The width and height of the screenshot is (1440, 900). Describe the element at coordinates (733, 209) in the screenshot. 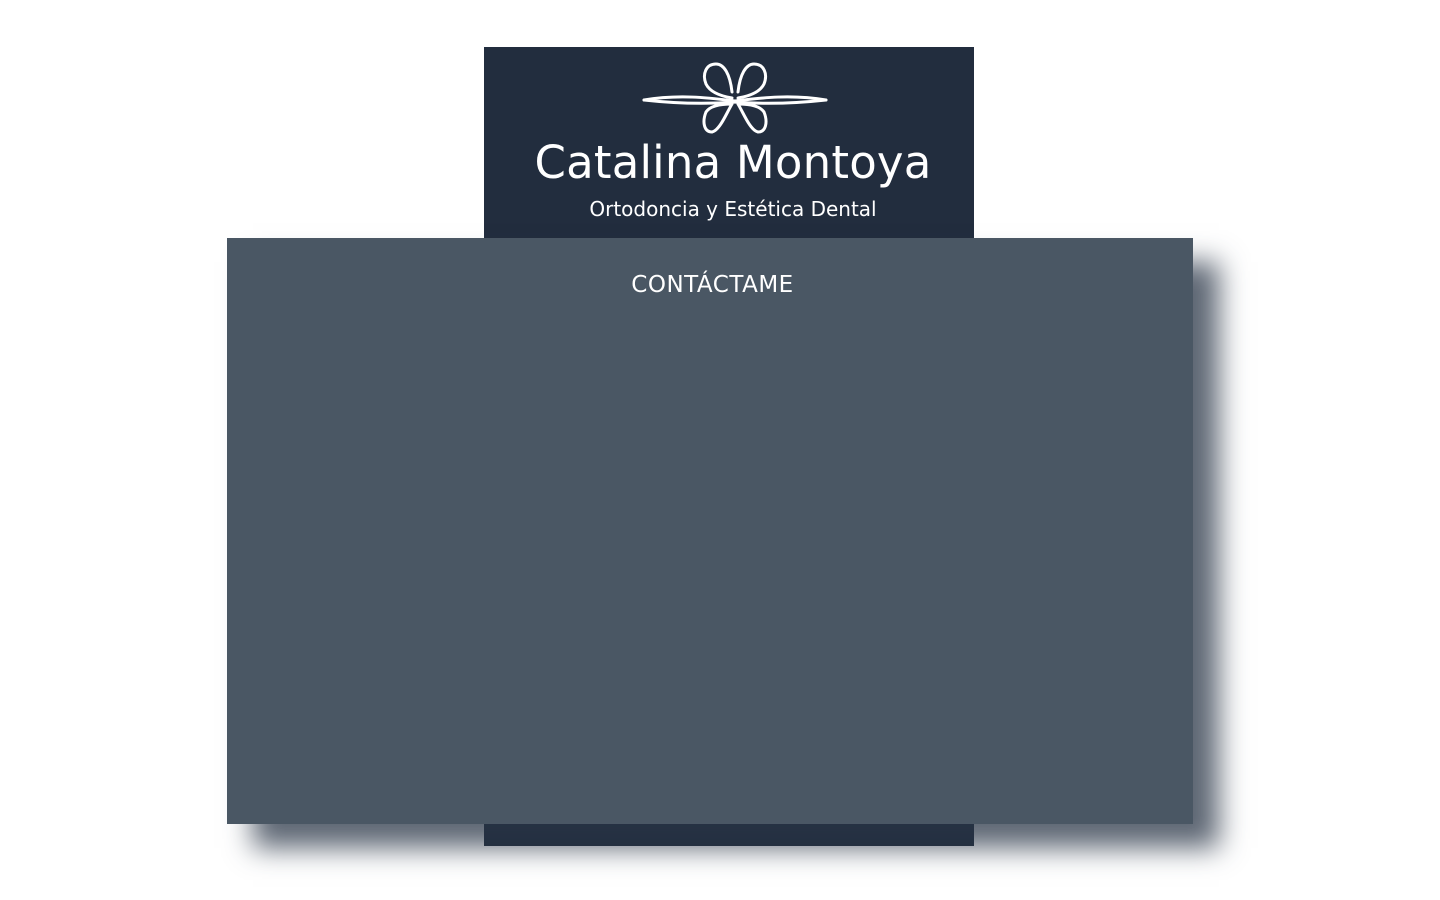

I see `brand-tagline: Ortodoncia y Estética Dental` at that location.